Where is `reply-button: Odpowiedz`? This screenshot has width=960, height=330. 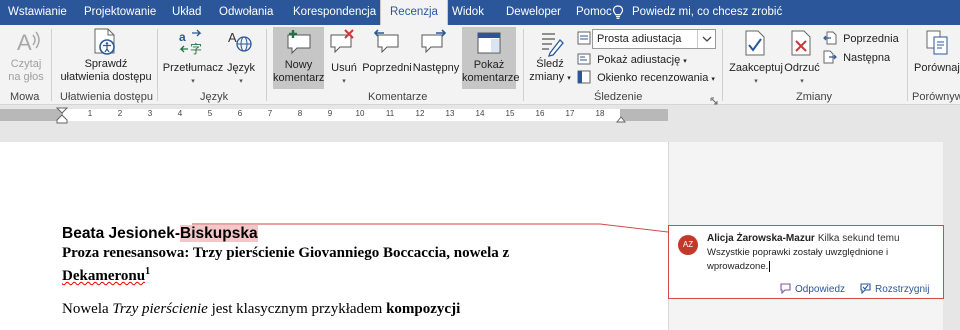
reply-button: Odpowiedz is located at coordinates (812, 288).